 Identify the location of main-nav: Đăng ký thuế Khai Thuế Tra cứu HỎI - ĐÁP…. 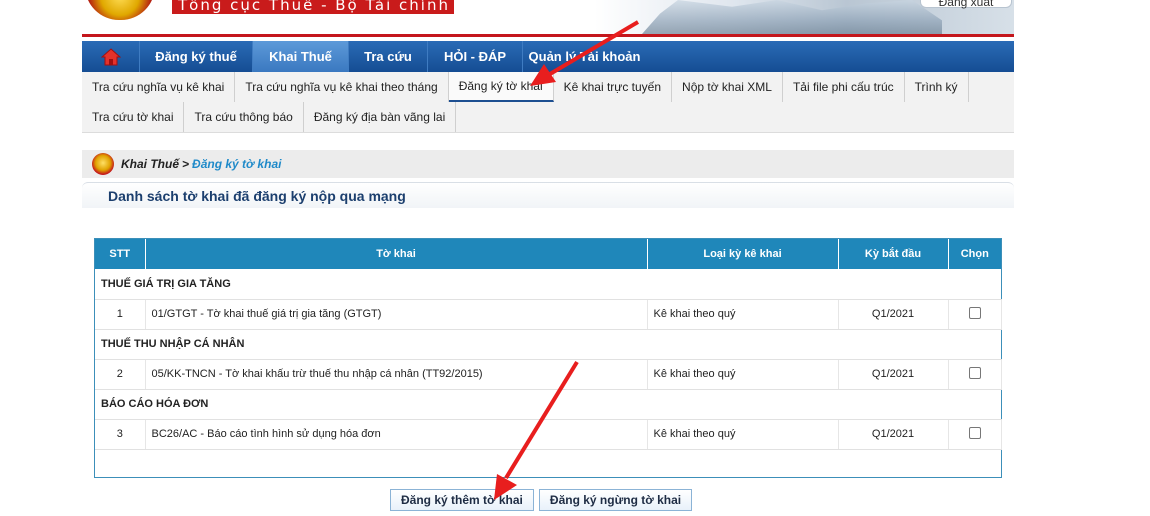
(548, 56).